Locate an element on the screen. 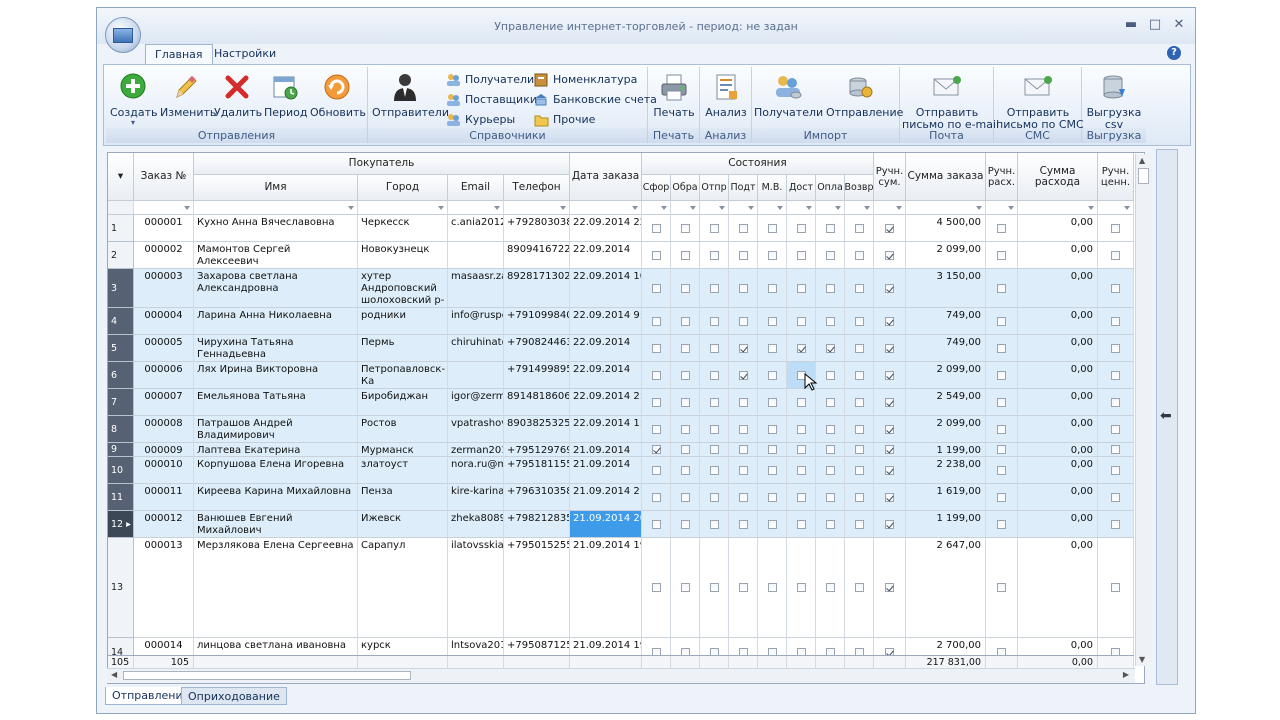 The height and width of the screenshot is (720, 1280). cell-buyer-name: Киреева Карина Михайловна is located at coordinates (276, 497).